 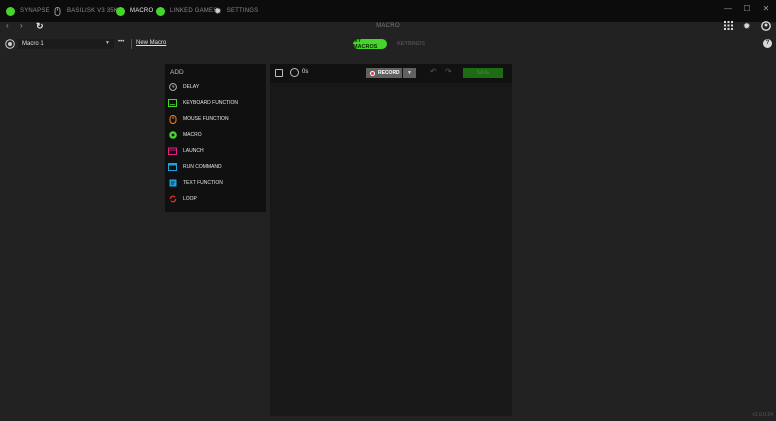 What do you see at coordinates (151, 43) in the screenshot?
I see `new-macro-link: New Macro` at bounding box center [151, 43].